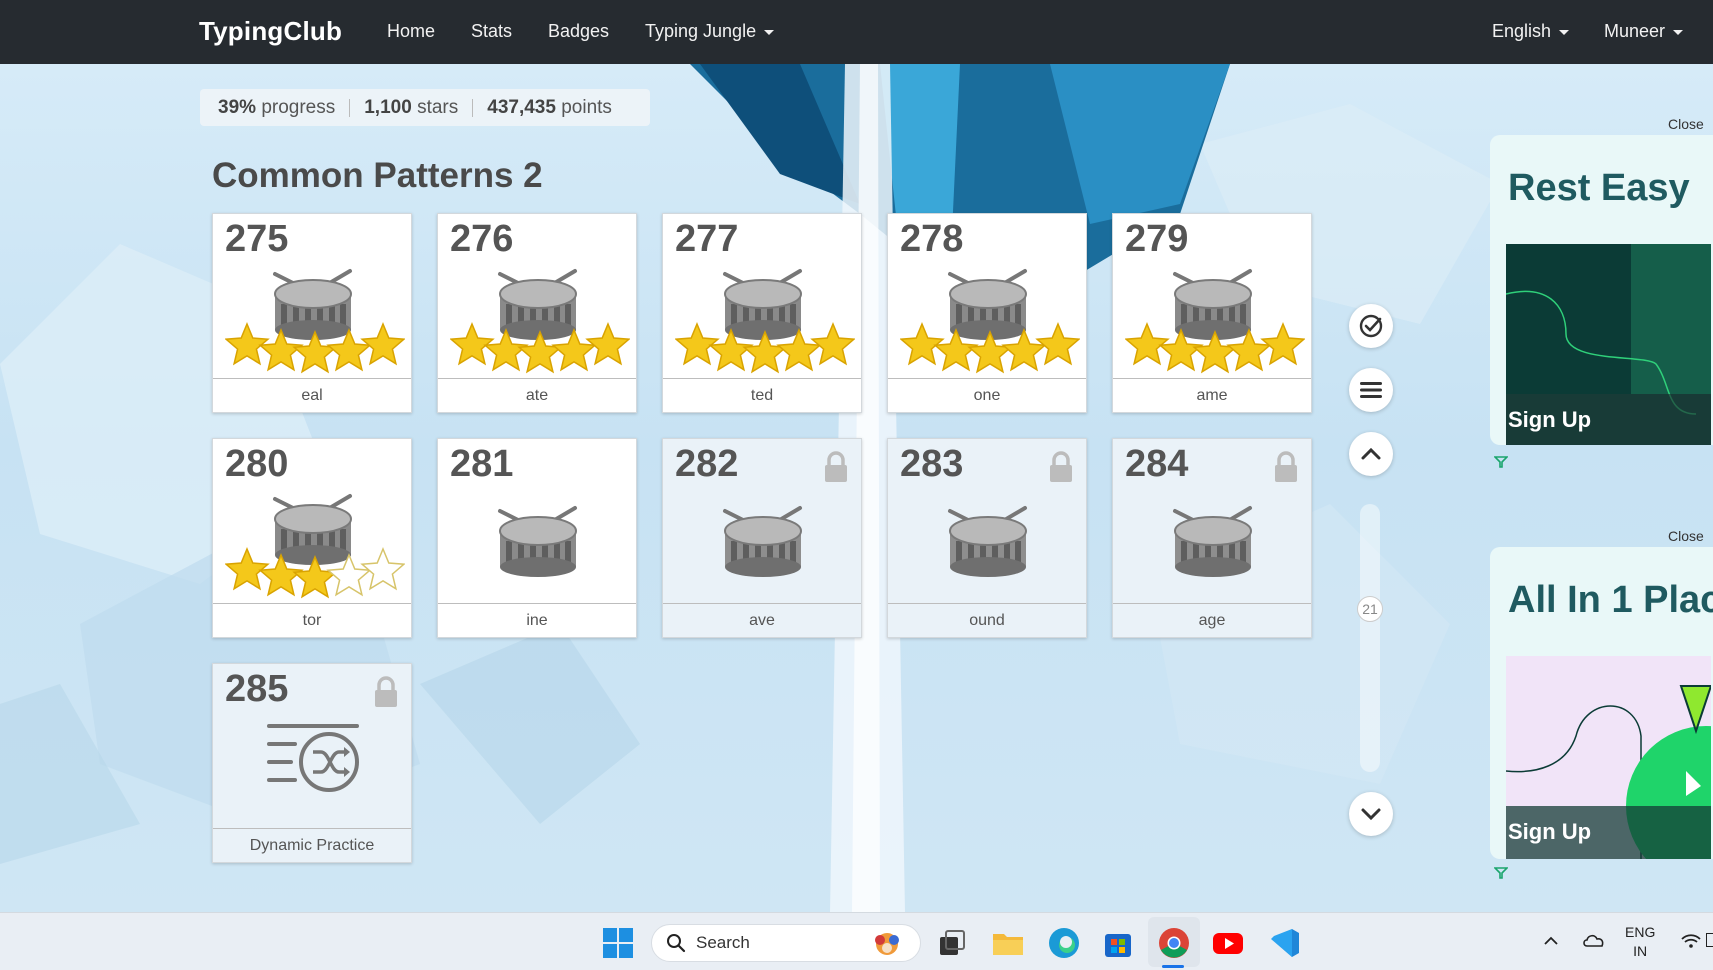  I want to click on scroll-down-button, so click(1371, 814).